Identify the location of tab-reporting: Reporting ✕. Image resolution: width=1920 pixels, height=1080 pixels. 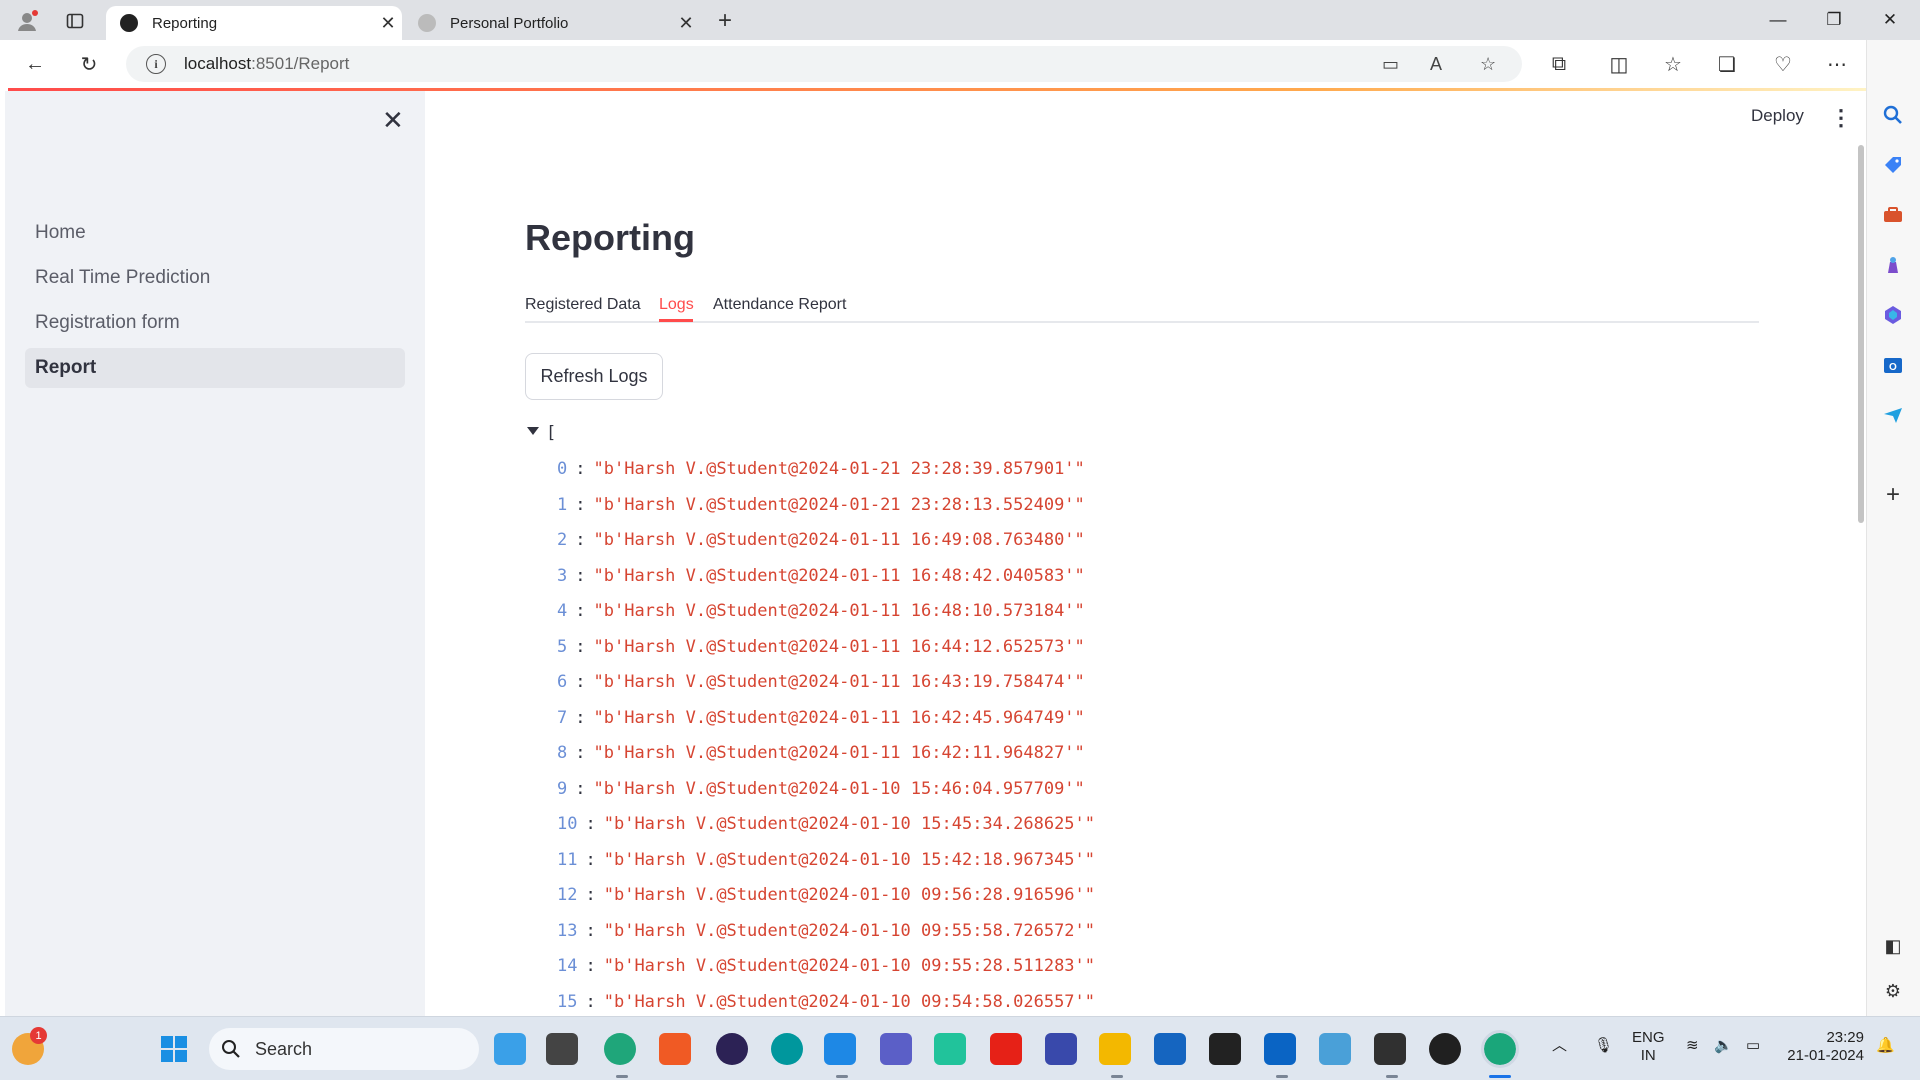
(254, 23).